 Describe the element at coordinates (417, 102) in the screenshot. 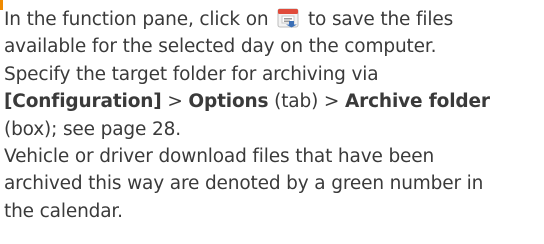

I see `archive-folder-ref: Archive folder` at that location.